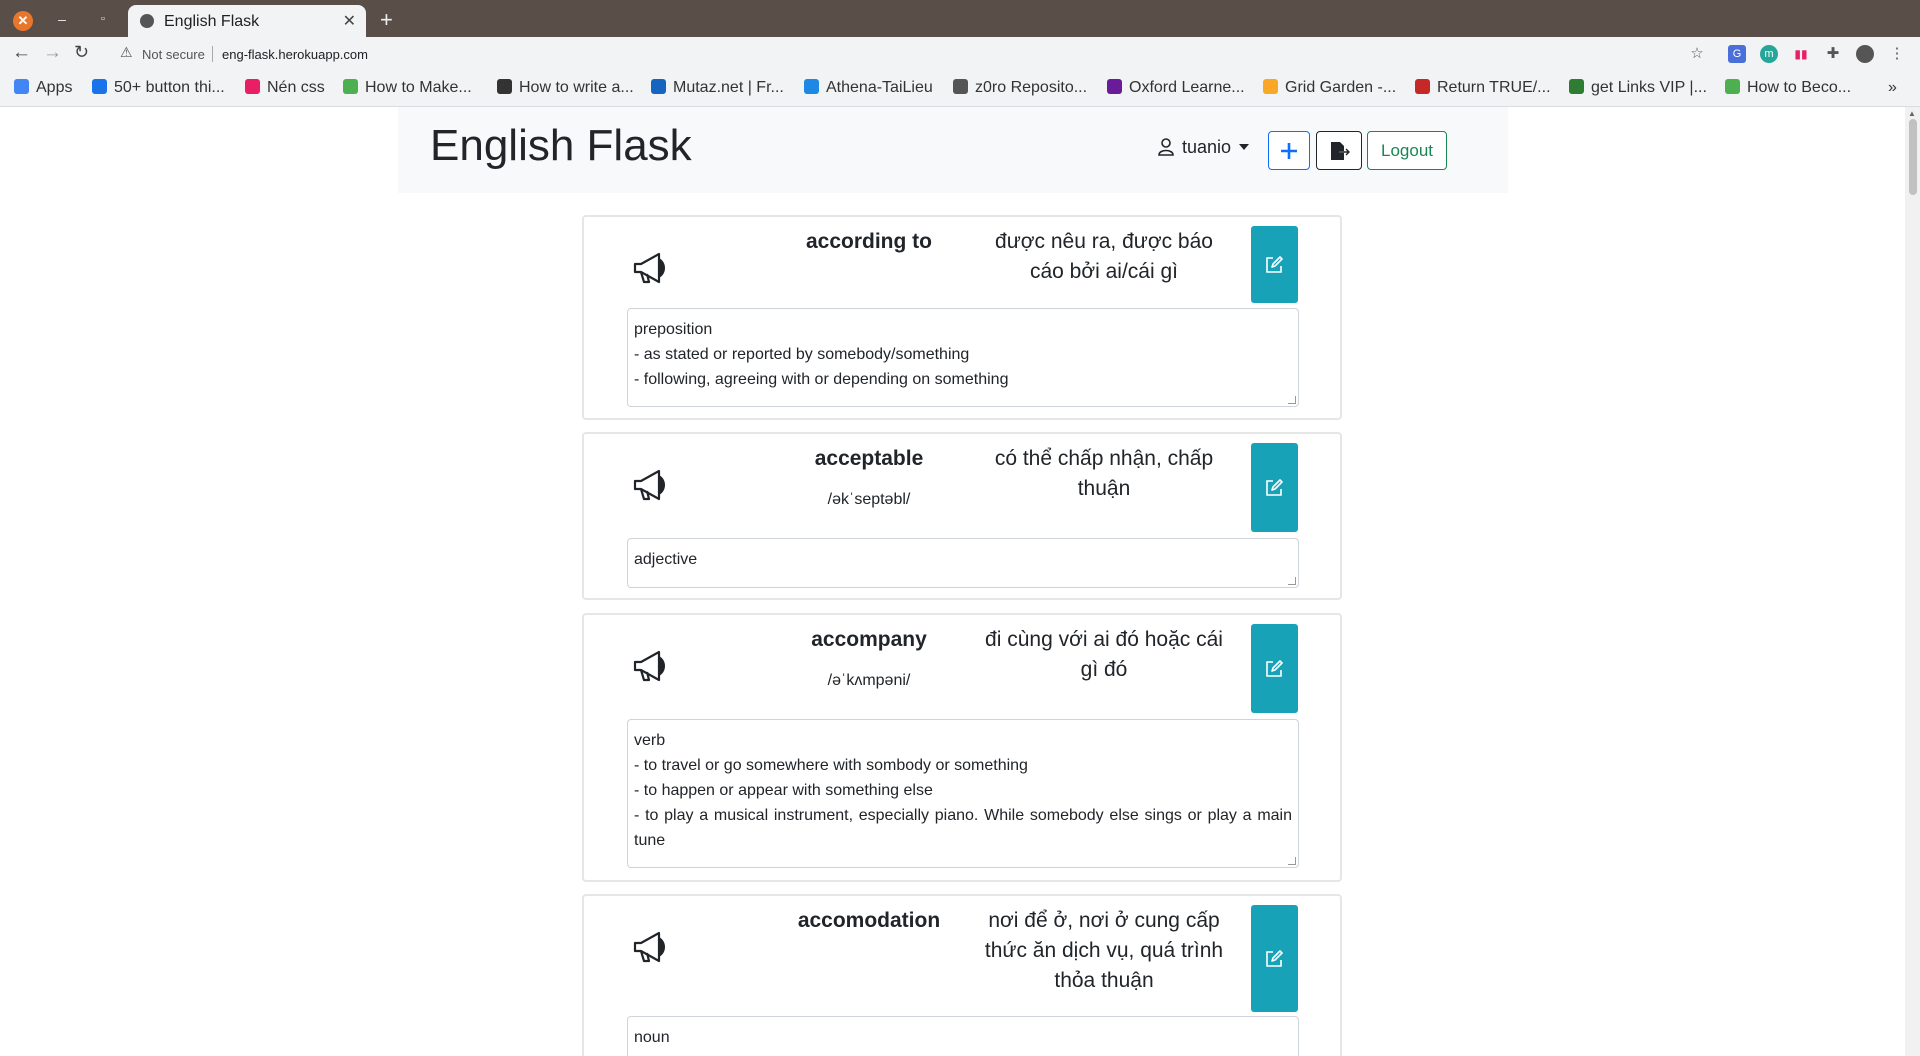  What do you see at coordinates (81, 52) in the screenshot?
I see `reload-icon: ↻` at bounding box center [81, 52].